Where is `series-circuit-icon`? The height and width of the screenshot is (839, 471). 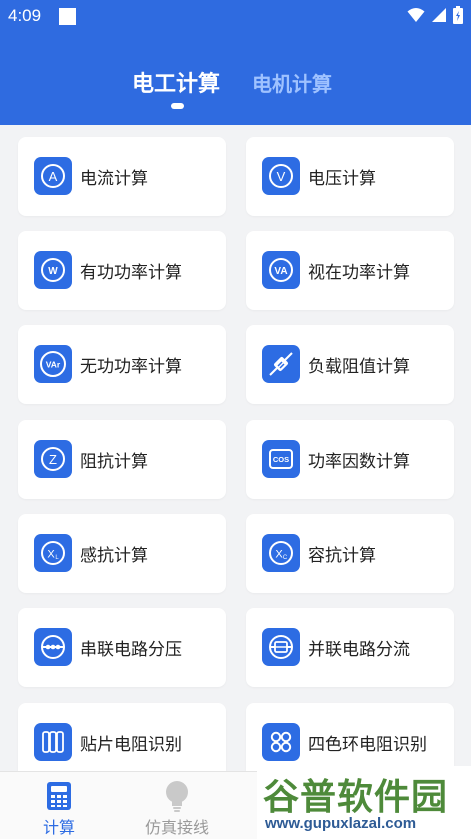 series-circuit-icon is located at coordinates (53, 647).